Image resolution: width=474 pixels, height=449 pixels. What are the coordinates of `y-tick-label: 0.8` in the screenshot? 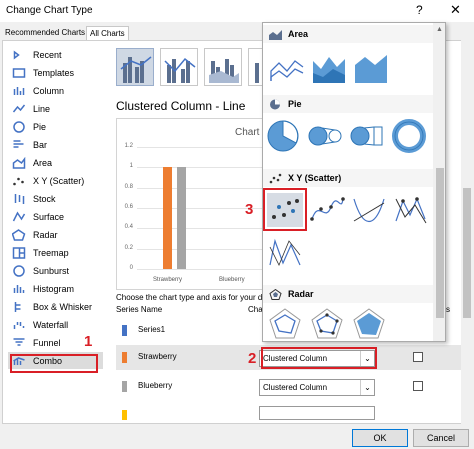 It's located at (128, 186).